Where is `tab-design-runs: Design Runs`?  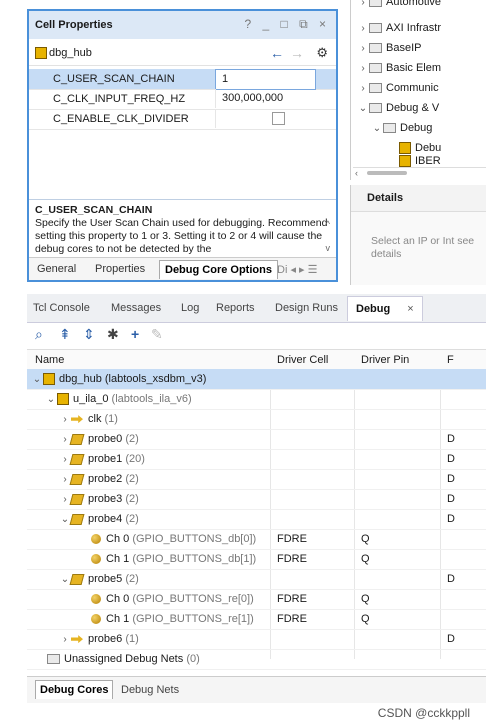 tab-design-runs: Design Runs is located at coordinates (306, 308).